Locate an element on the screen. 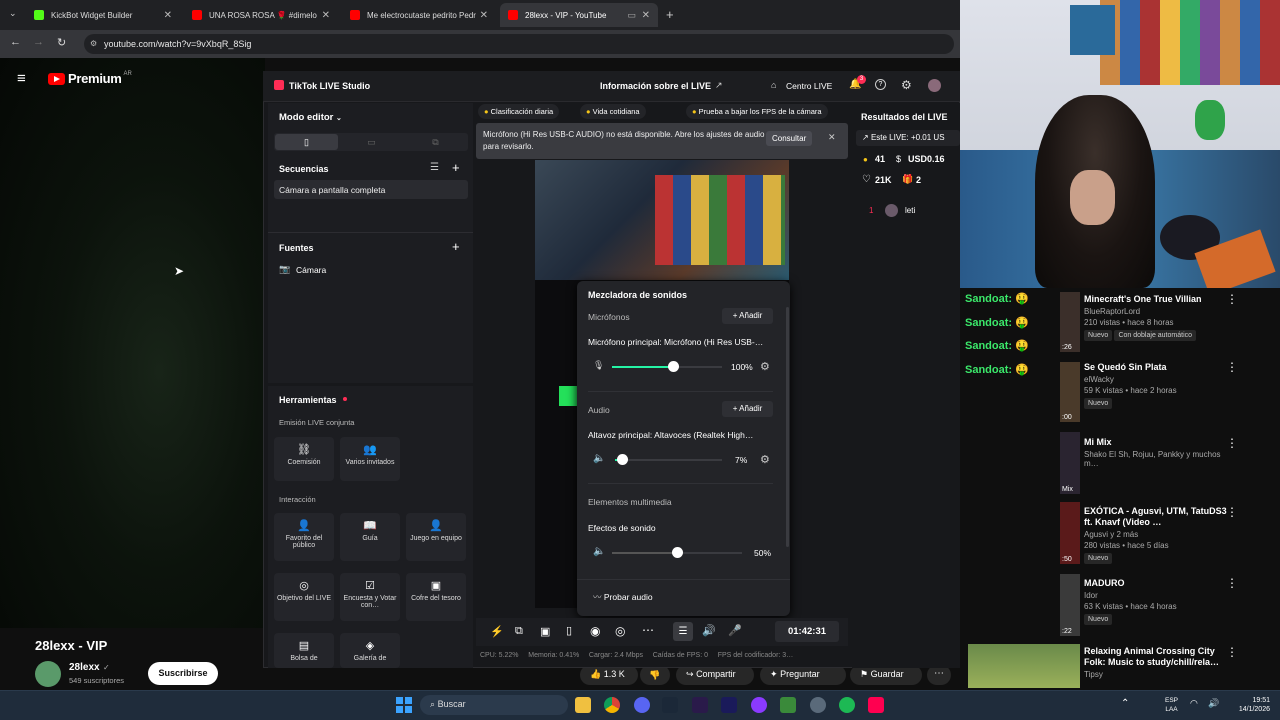 The width and height of the screenshot is (1280, 720). thumbnail is located at coordinates (1024, 666).